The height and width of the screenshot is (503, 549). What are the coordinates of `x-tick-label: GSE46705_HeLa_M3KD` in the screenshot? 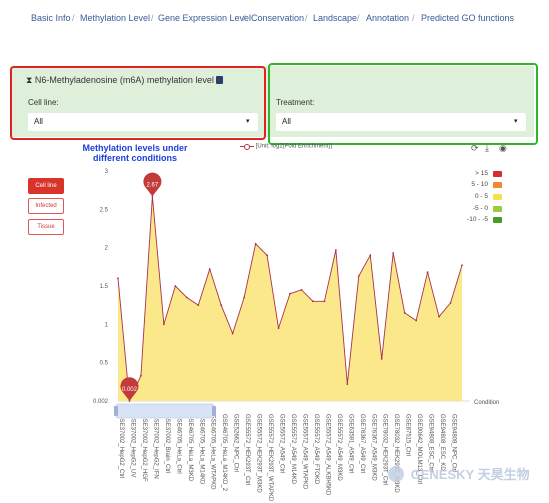 It's located at (190, 448).